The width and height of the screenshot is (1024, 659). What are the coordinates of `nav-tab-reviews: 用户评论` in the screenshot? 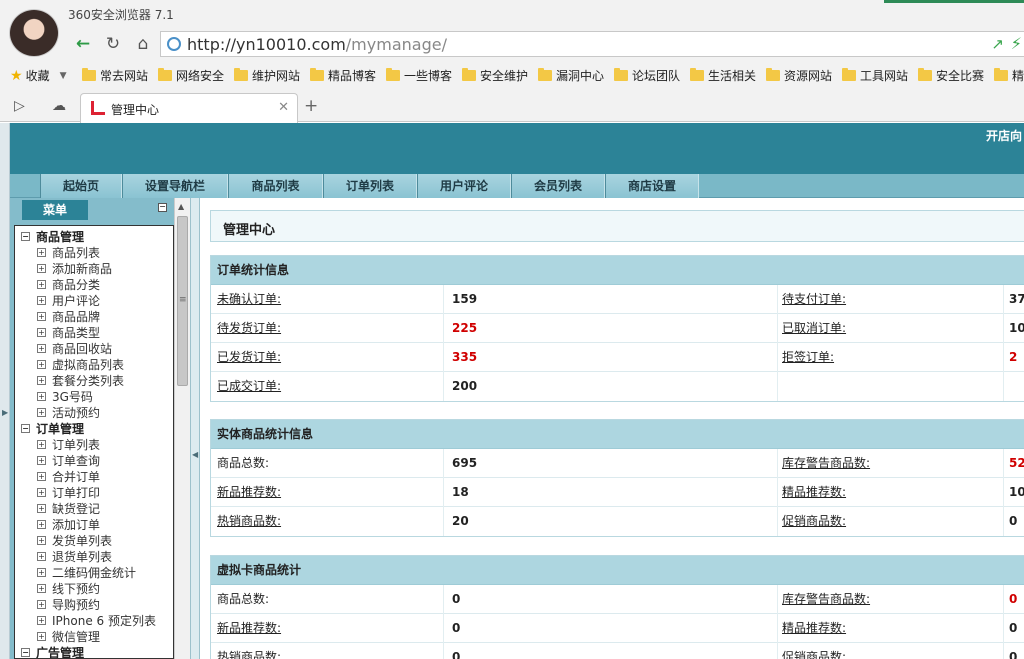 It's located at (464, 186).